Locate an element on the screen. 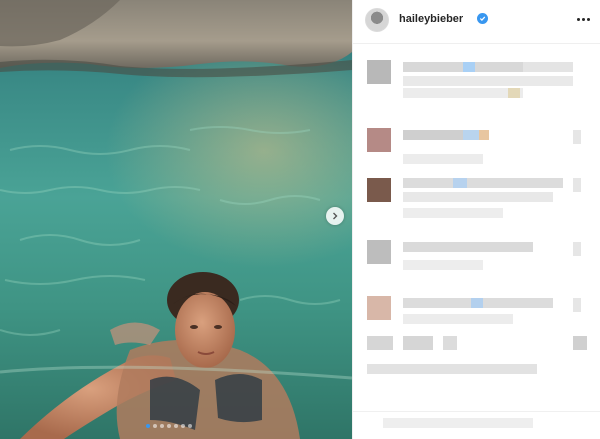 The width and height of the screenshot is (600, 439). avatar is located at coordinates (377, 20).